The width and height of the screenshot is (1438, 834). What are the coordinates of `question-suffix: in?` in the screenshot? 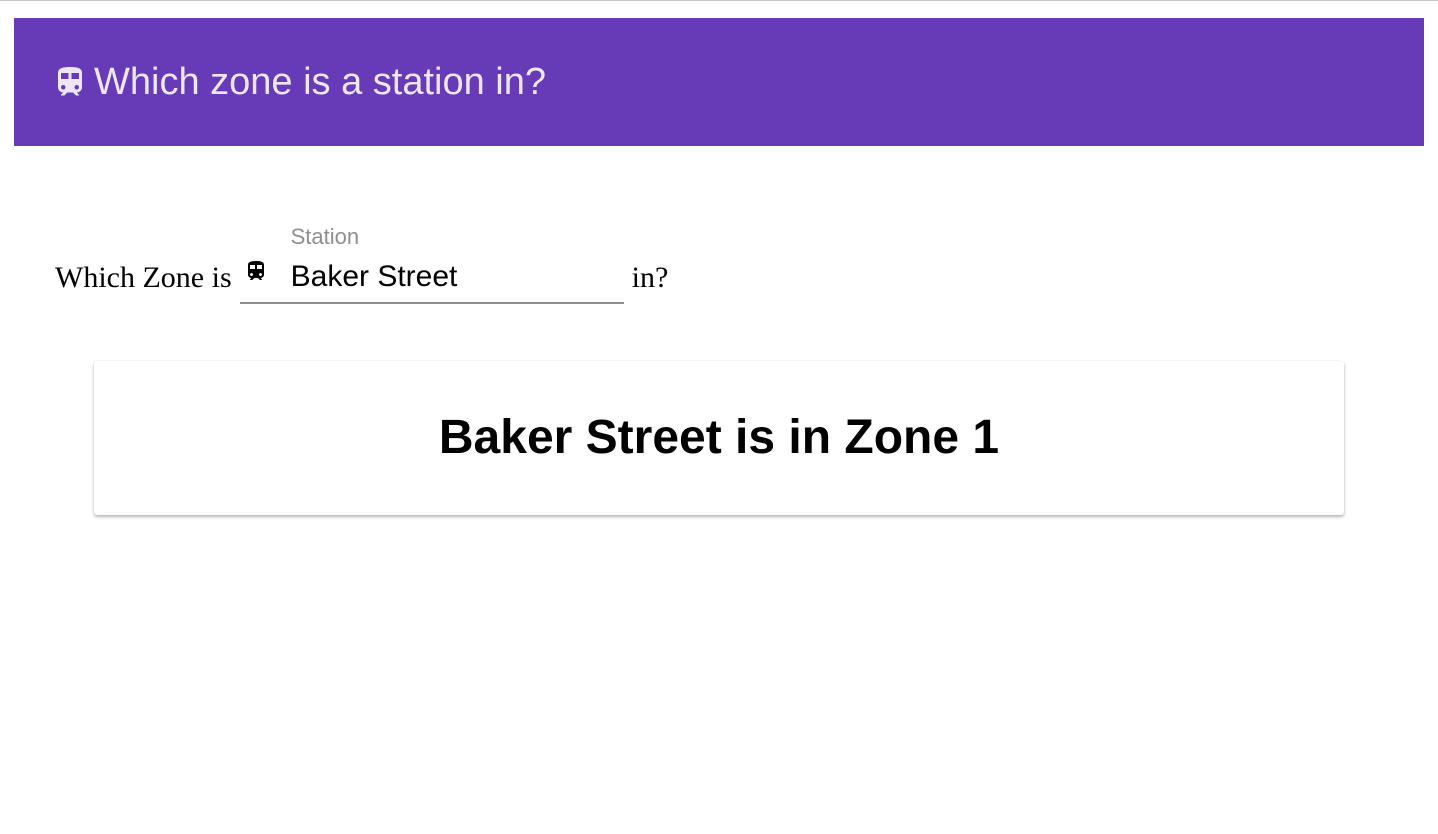 It's located at (650, 277).